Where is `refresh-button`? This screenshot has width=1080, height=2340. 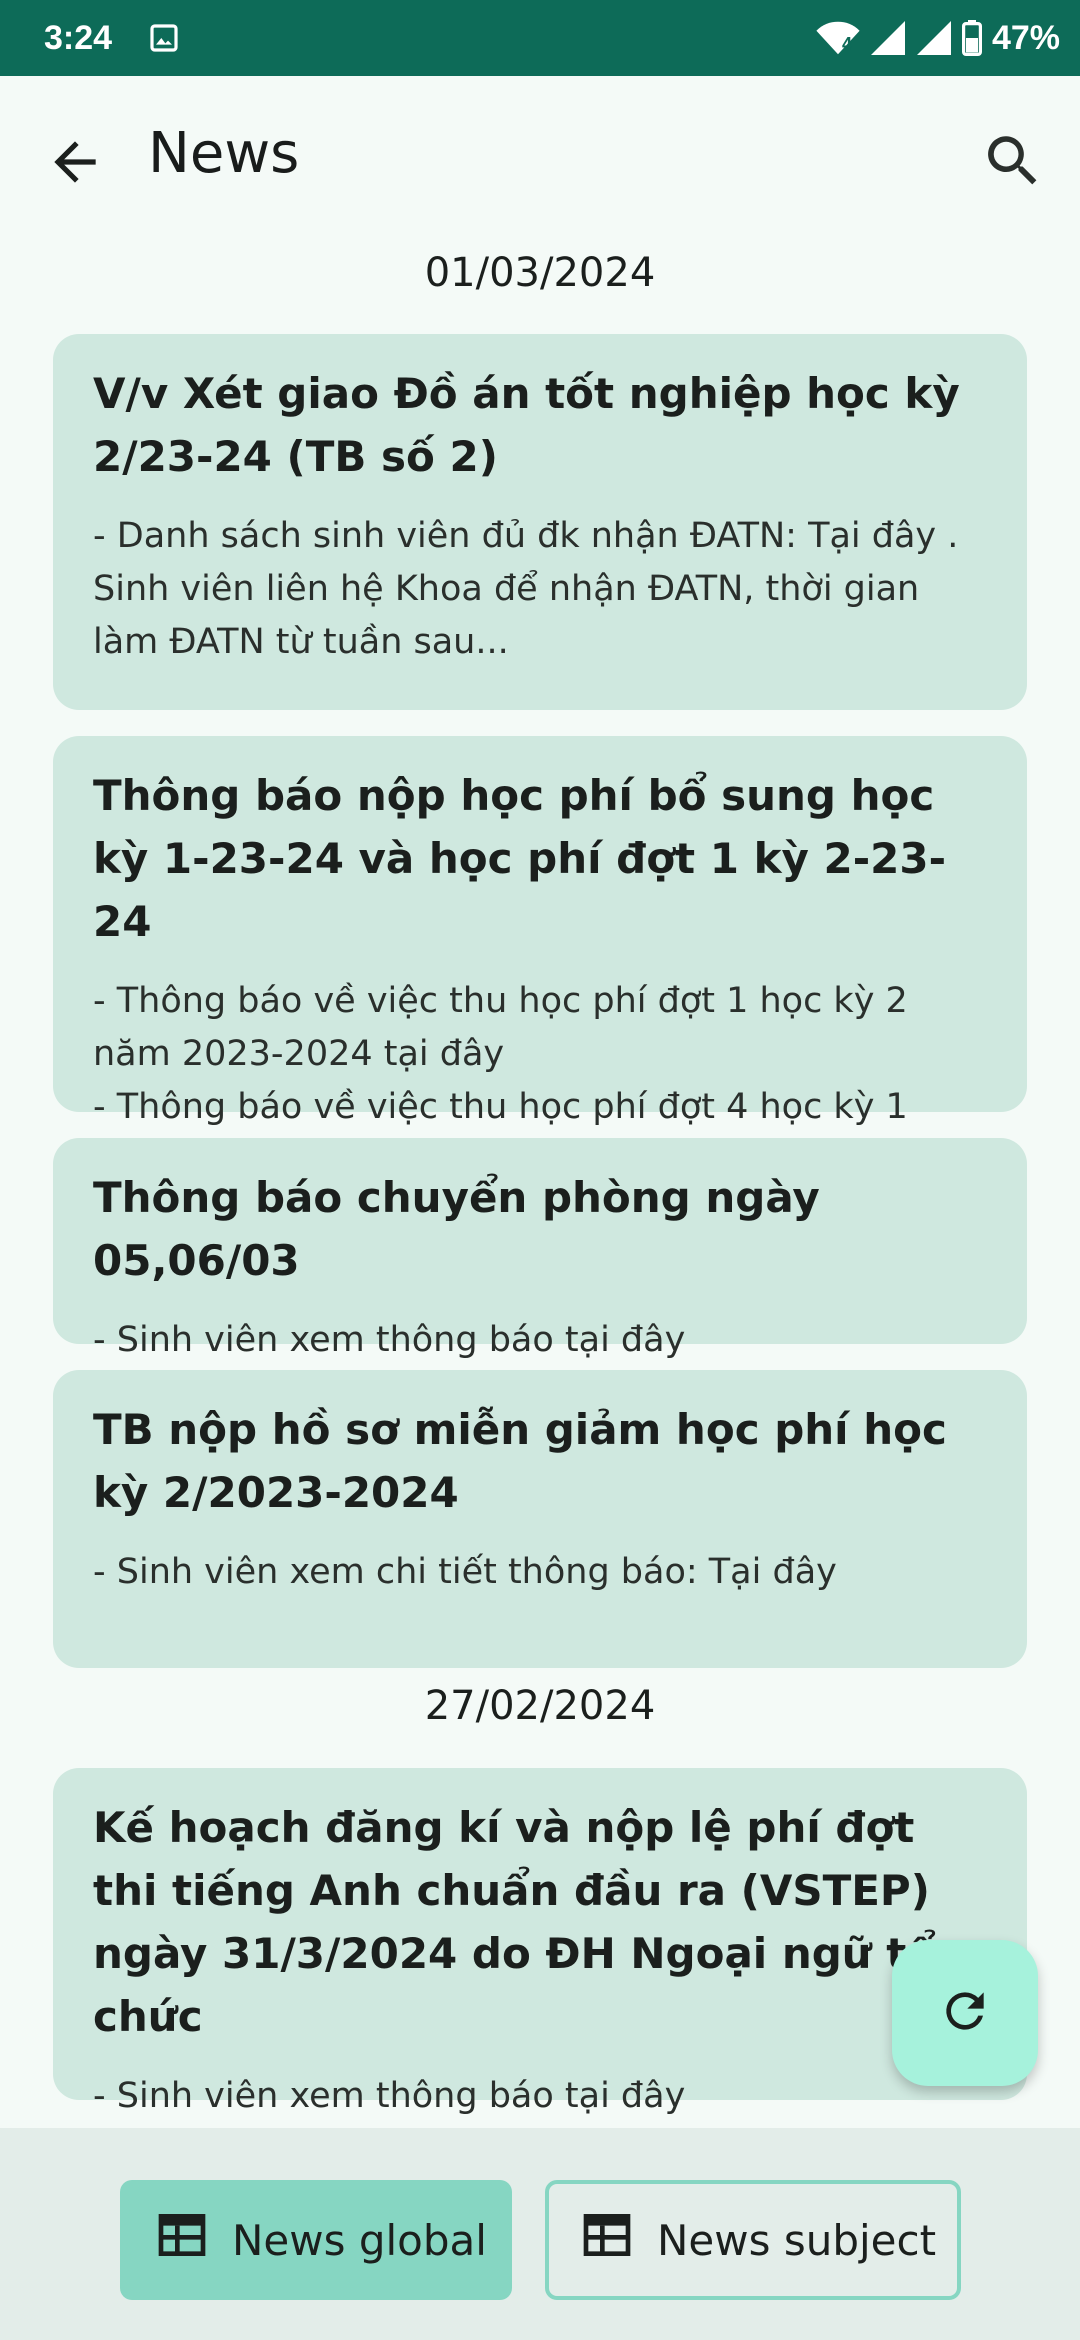
refresh-button is located at coordinates (965, 2013).